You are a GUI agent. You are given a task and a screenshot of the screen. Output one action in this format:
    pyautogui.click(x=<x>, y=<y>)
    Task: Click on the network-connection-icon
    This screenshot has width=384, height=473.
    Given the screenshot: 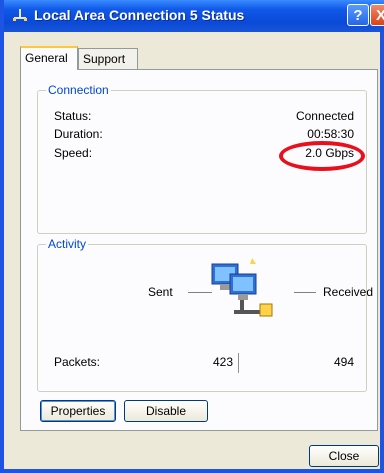 What is the action you would take?
    pyautogui.click(x=20, y=15)
    